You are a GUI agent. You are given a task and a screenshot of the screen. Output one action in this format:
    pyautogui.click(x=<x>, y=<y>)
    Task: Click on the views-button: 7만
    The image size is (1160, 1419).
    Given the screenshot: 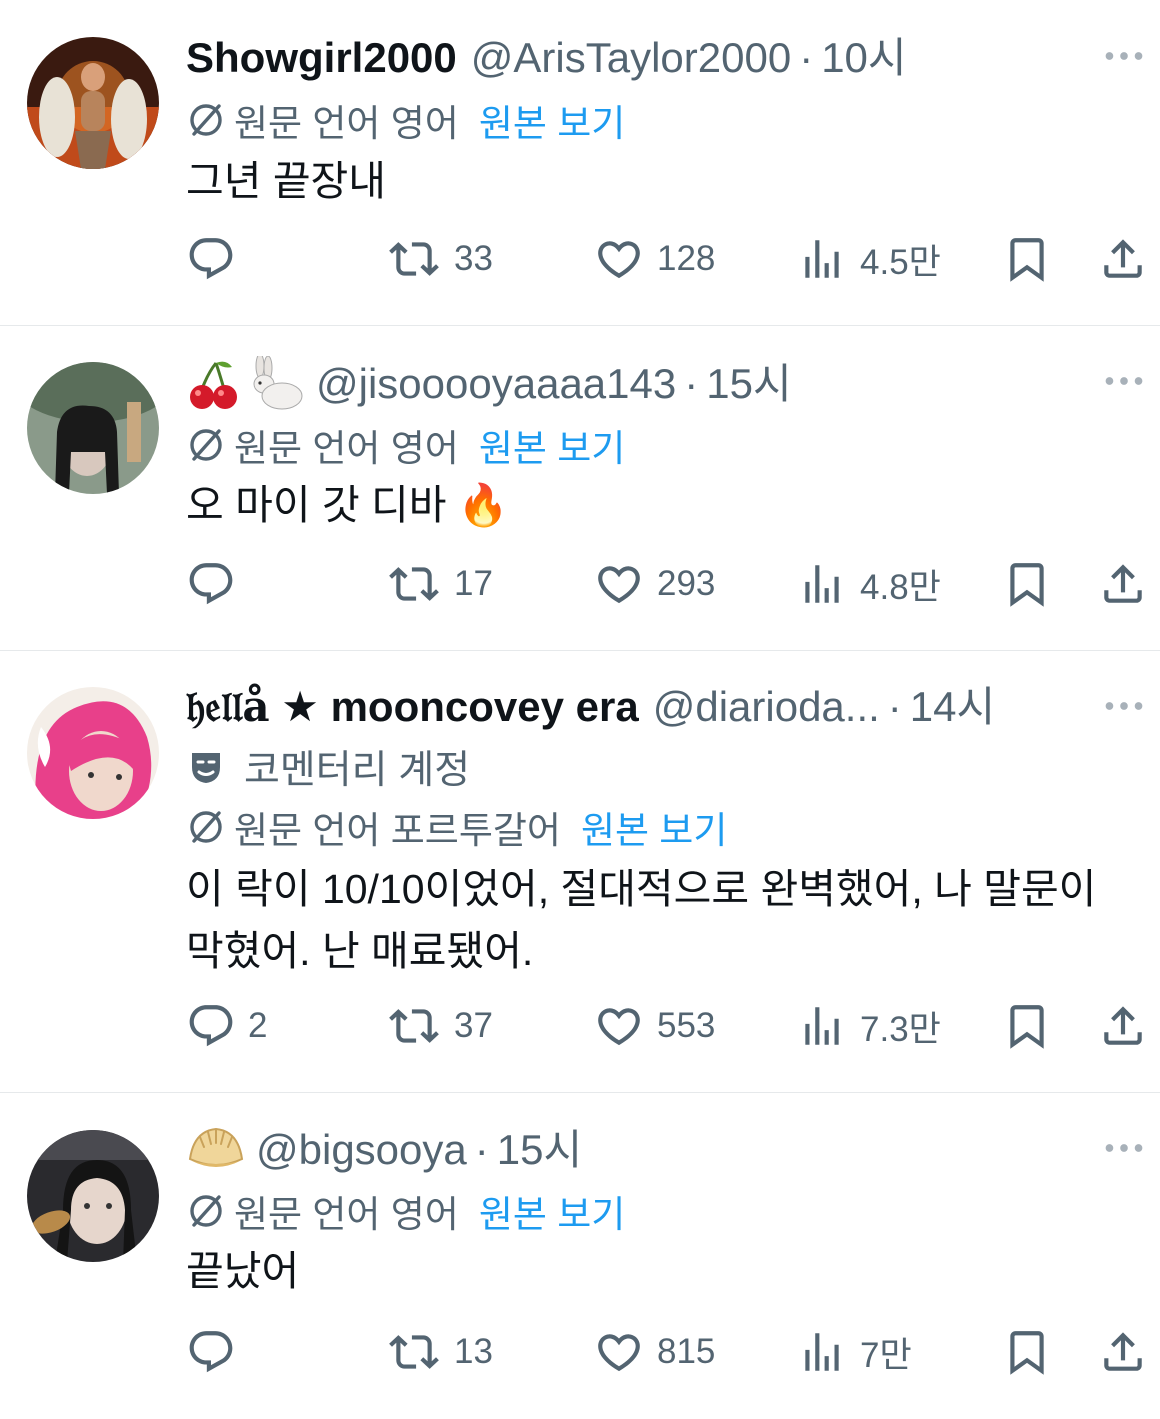 What is the action you would take?
    pyautogui.click(x=854, y=1352)
    